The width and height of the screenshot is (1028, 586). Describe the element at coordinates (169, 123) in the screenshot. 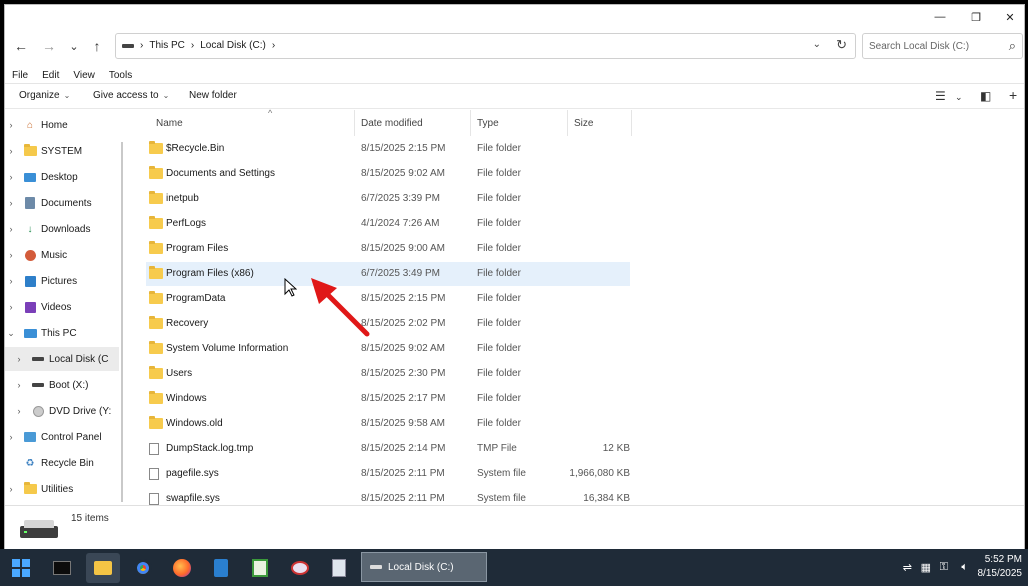

I see `column-name-label: Name` at that location.